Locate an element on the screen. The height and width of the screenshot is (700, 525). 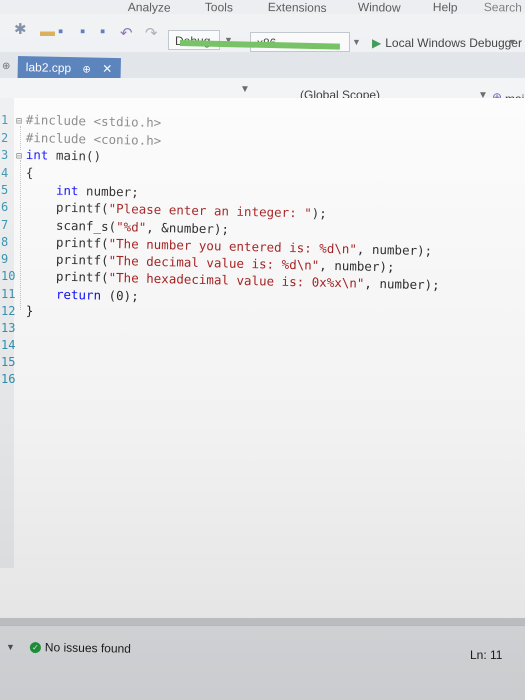
line-number: 16 is located at coordinates (8, 379).